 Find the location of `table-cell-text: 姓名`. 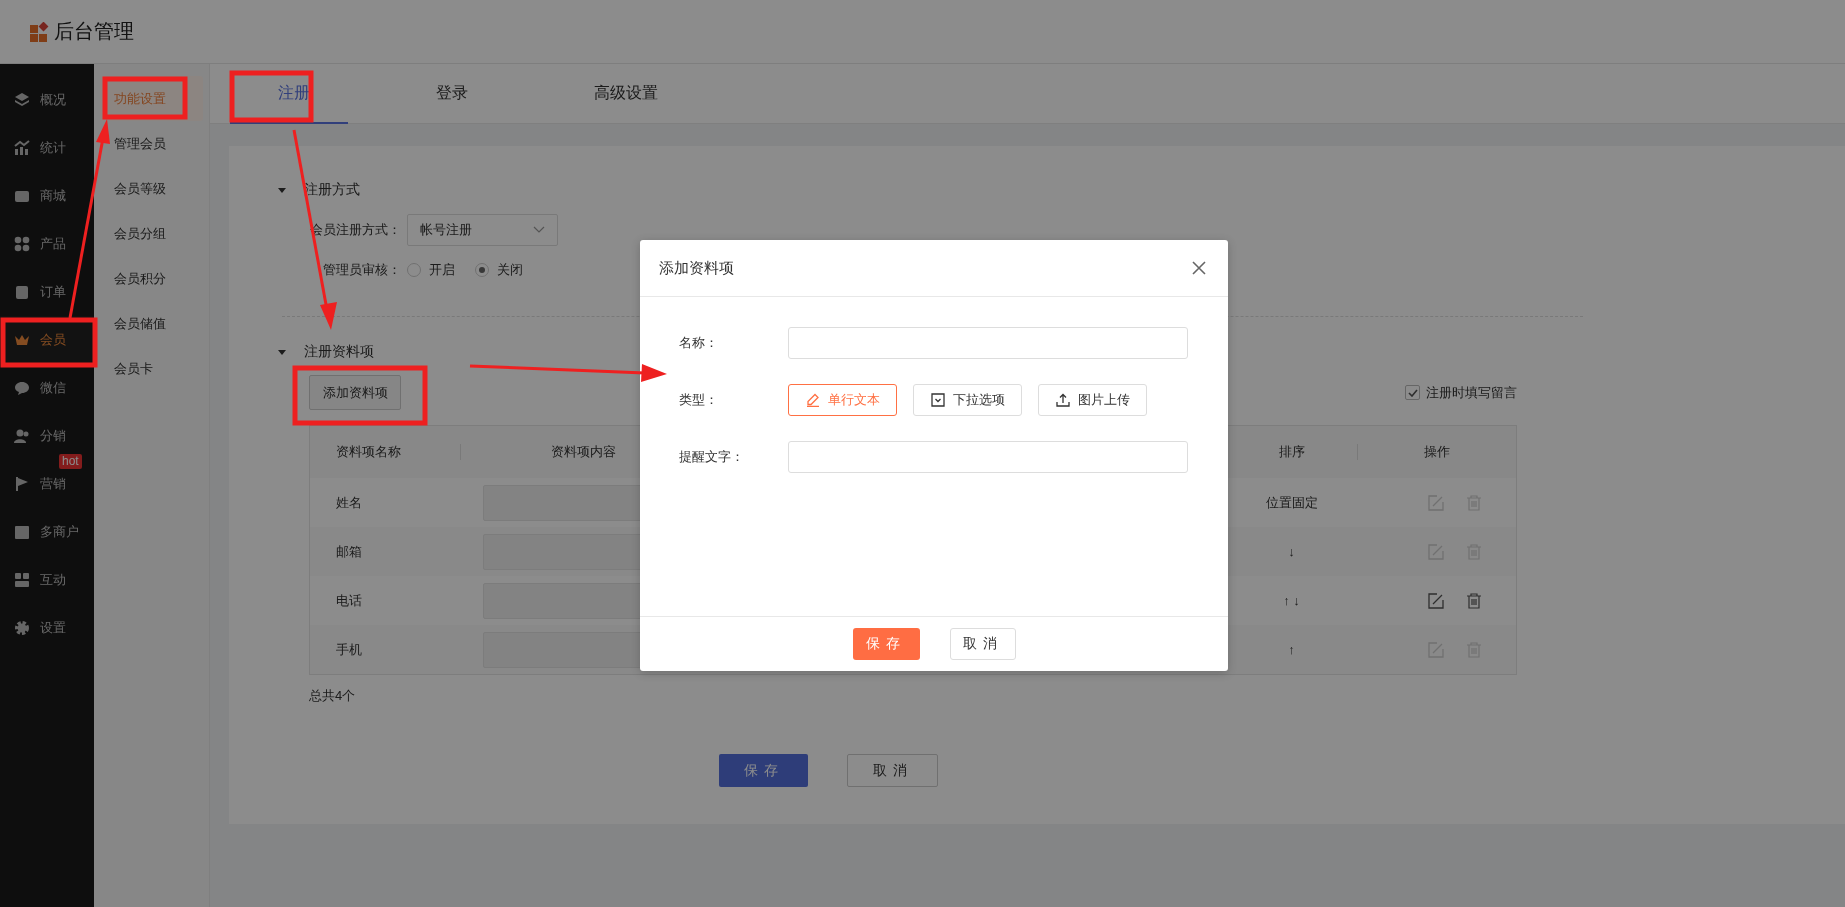

table-cell-text: 姓名 is located at coordinates (349, 502).